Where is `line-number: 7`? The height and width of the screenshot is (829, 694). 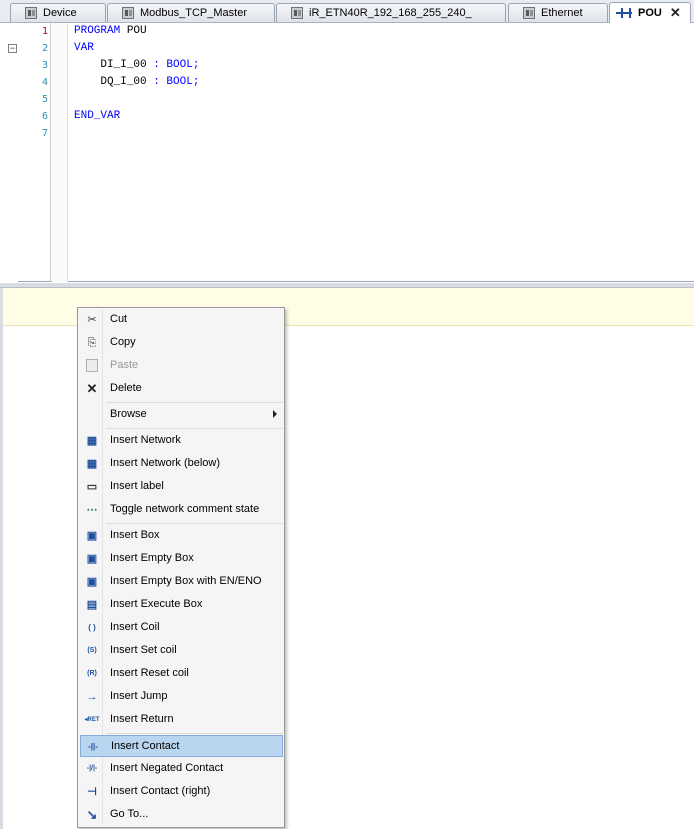 line-number: 7 is located at coordinates (44, 133).